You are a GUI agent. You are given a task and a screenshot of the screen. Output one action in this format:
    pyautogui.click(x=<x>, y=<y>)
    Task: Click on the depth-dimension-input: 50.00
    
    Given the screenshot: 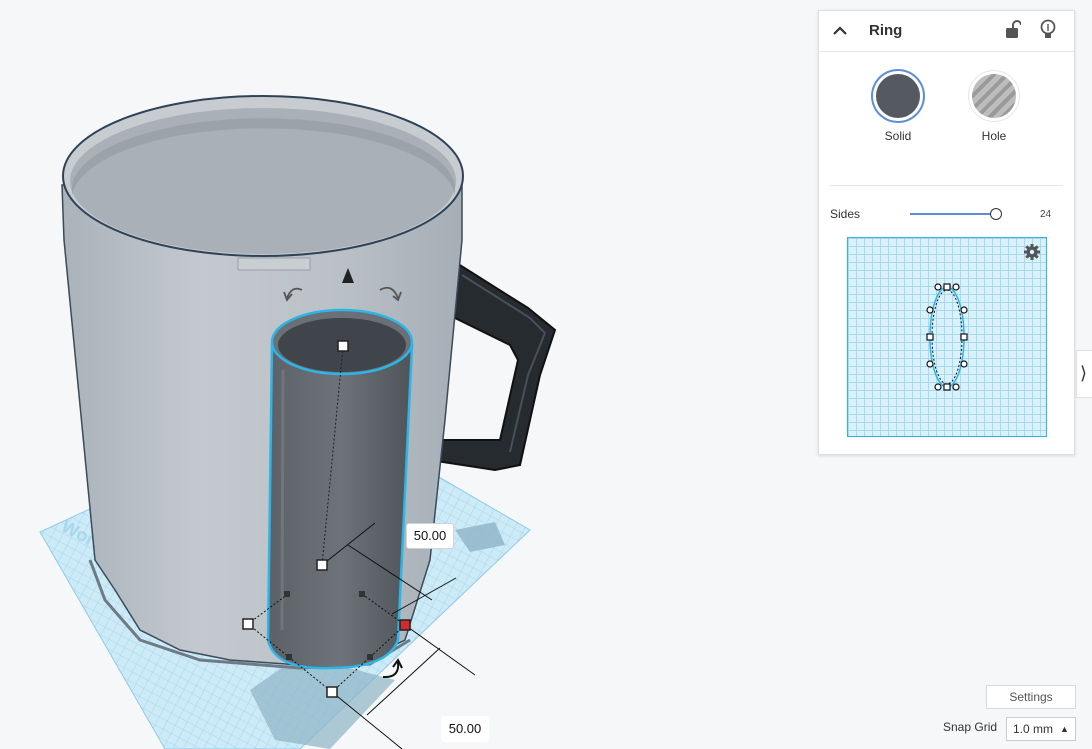 What is the action you would take?
    pyautogui.click(x=430, y=536)
    